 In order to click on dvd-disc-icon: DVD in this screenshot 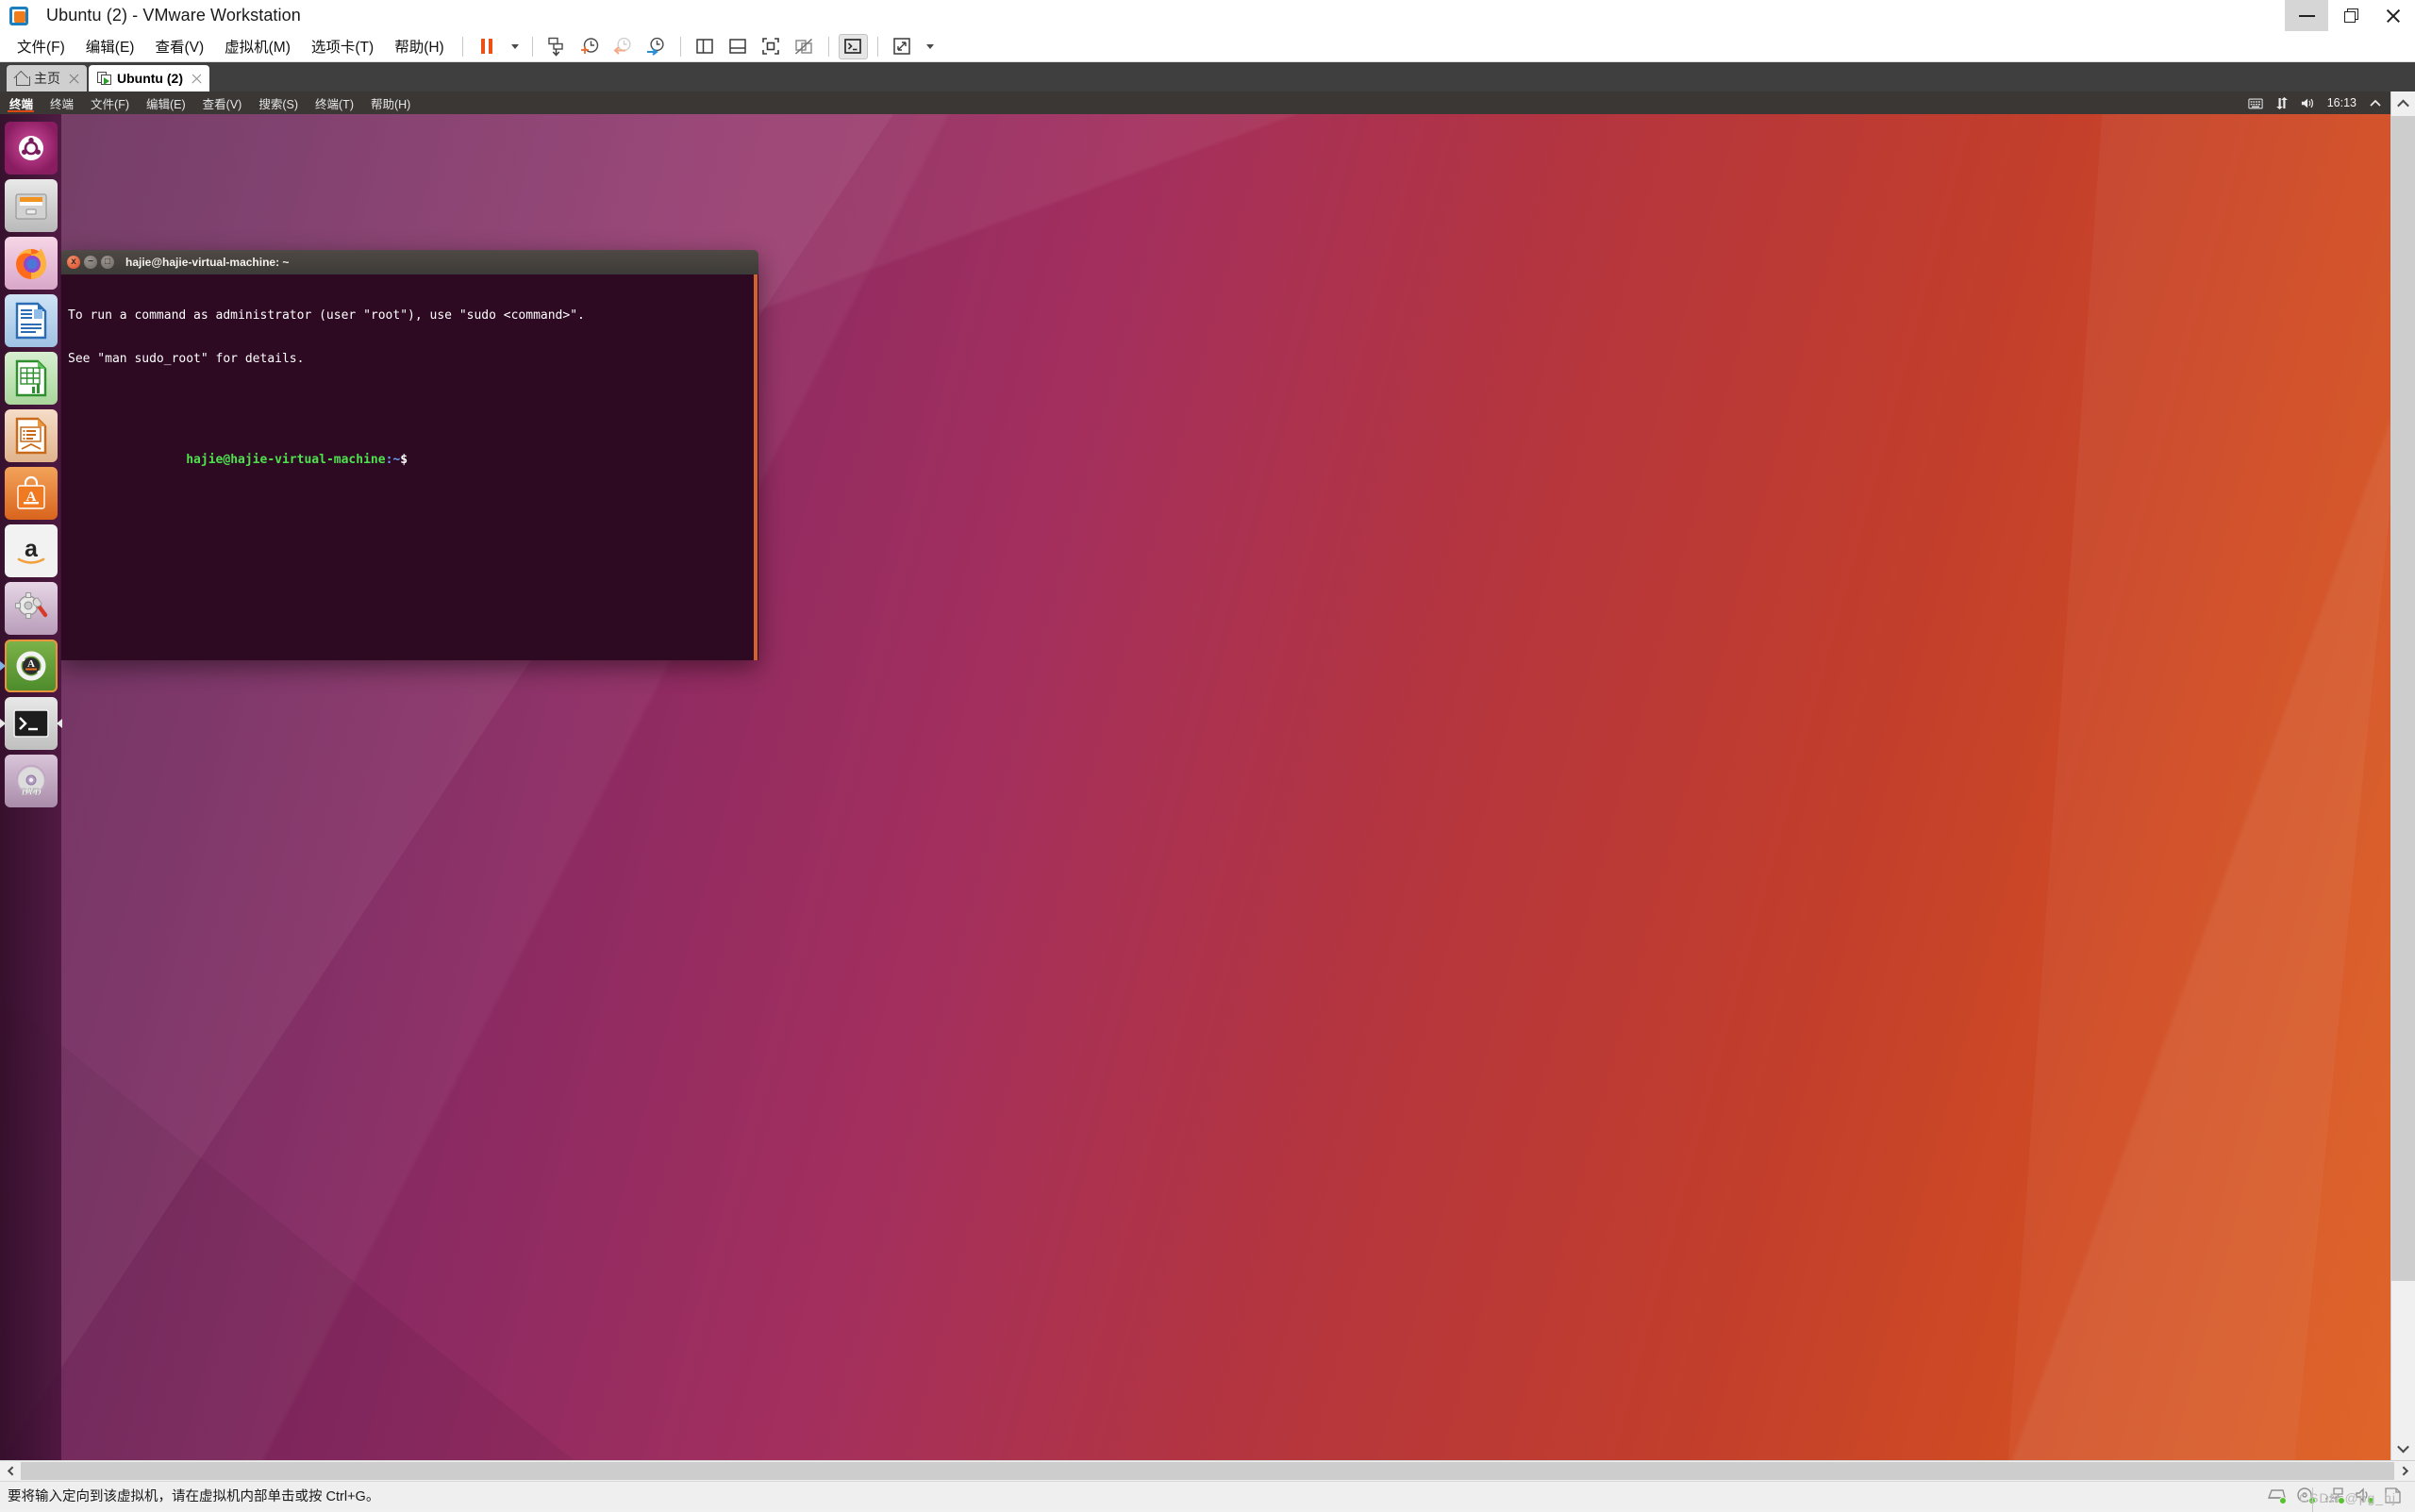, I will do `click(31, 781)`.